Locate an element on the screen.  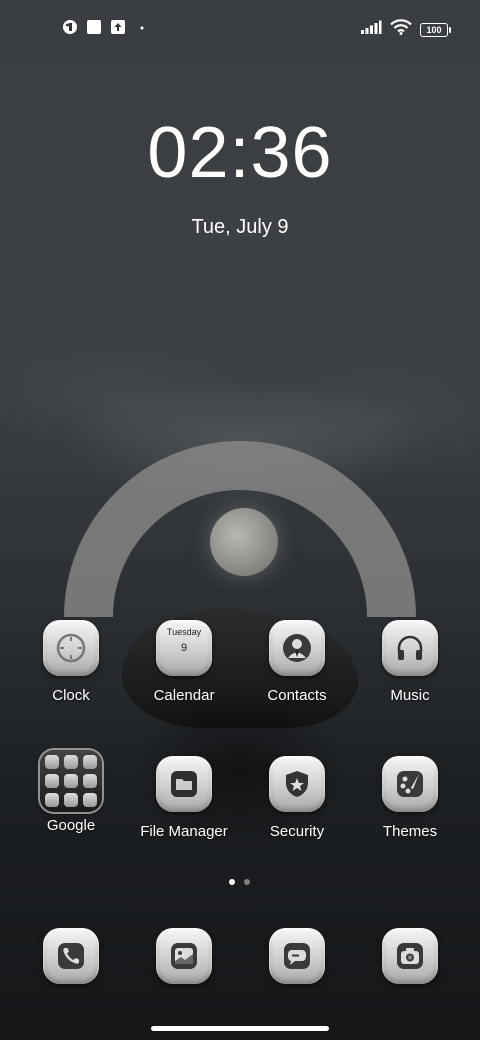
battery-icon: 100 is located at coordinates (435, 29).